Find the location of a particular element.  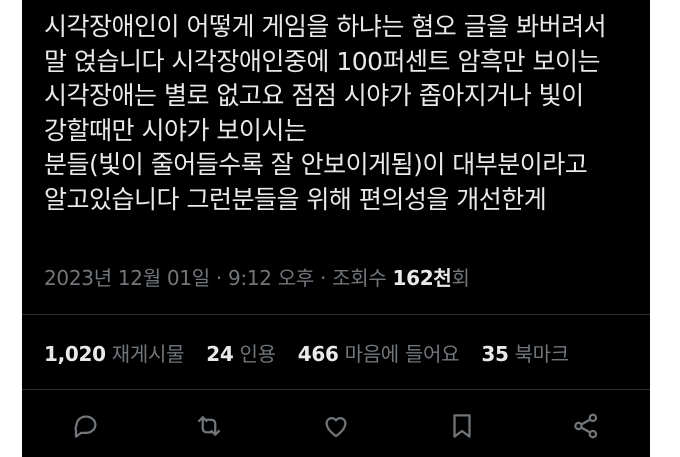

tweet-text-line: 말 얹습니다 시각장애인중에 100퍼센트 암흑만 보이는 is located at coordinates (322, 61).